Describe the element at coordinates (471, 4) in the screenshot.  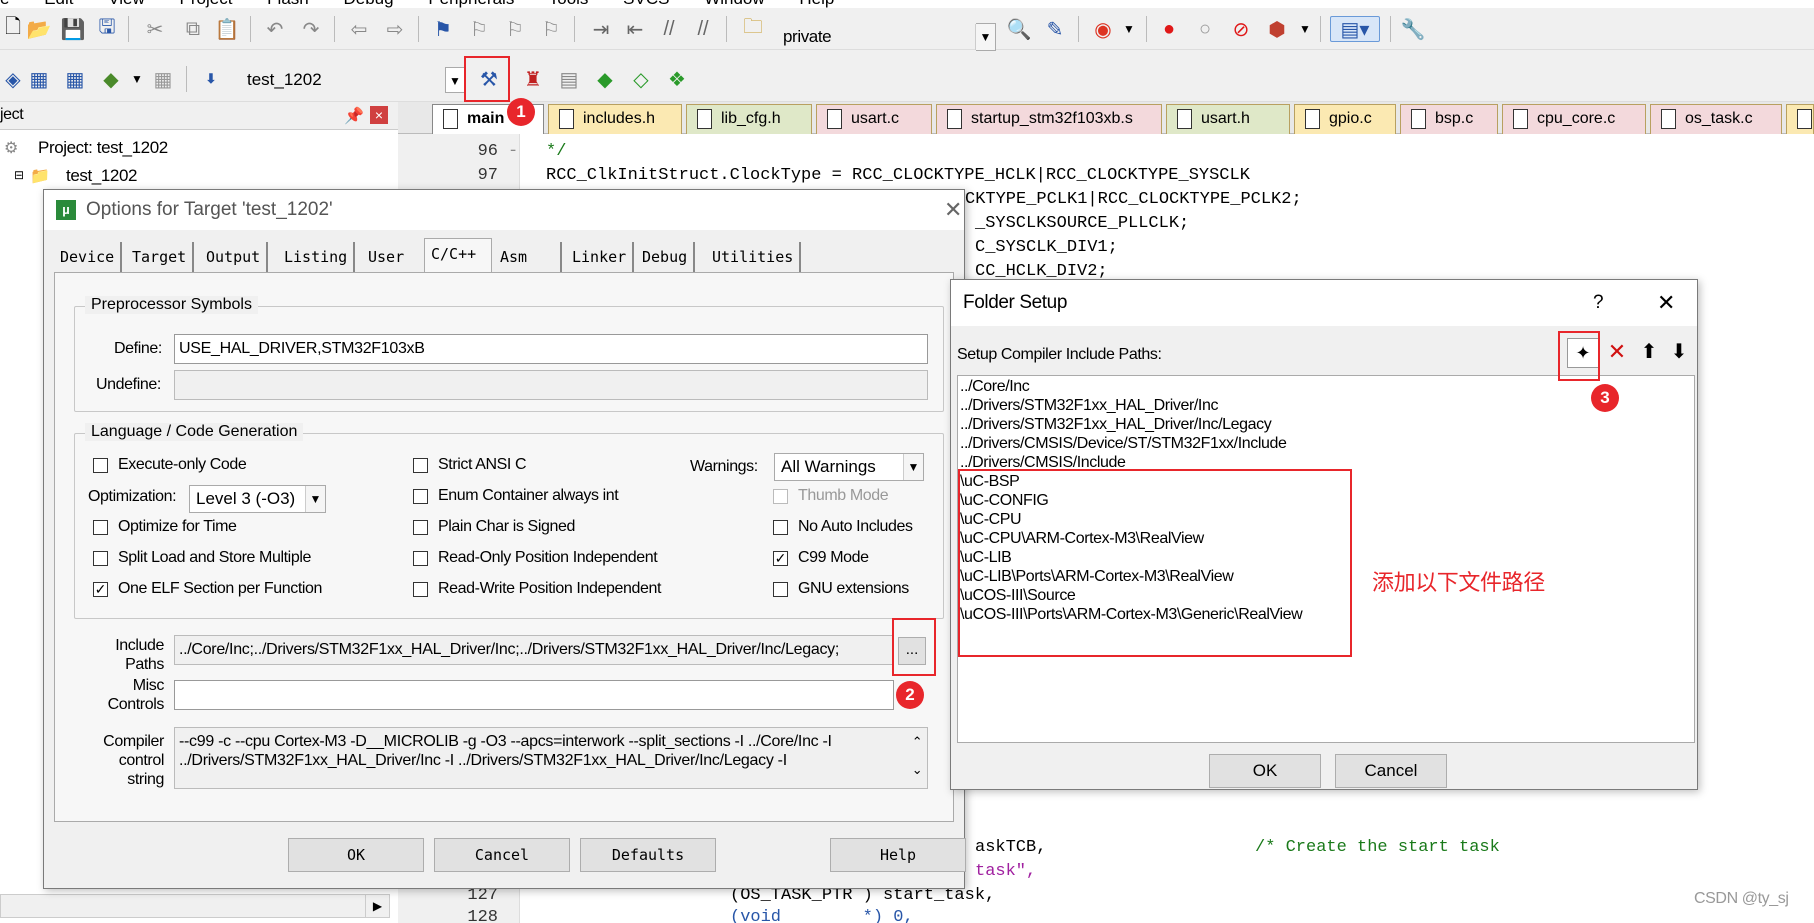
I see `menu-peripherals: Peripherals` at that location.